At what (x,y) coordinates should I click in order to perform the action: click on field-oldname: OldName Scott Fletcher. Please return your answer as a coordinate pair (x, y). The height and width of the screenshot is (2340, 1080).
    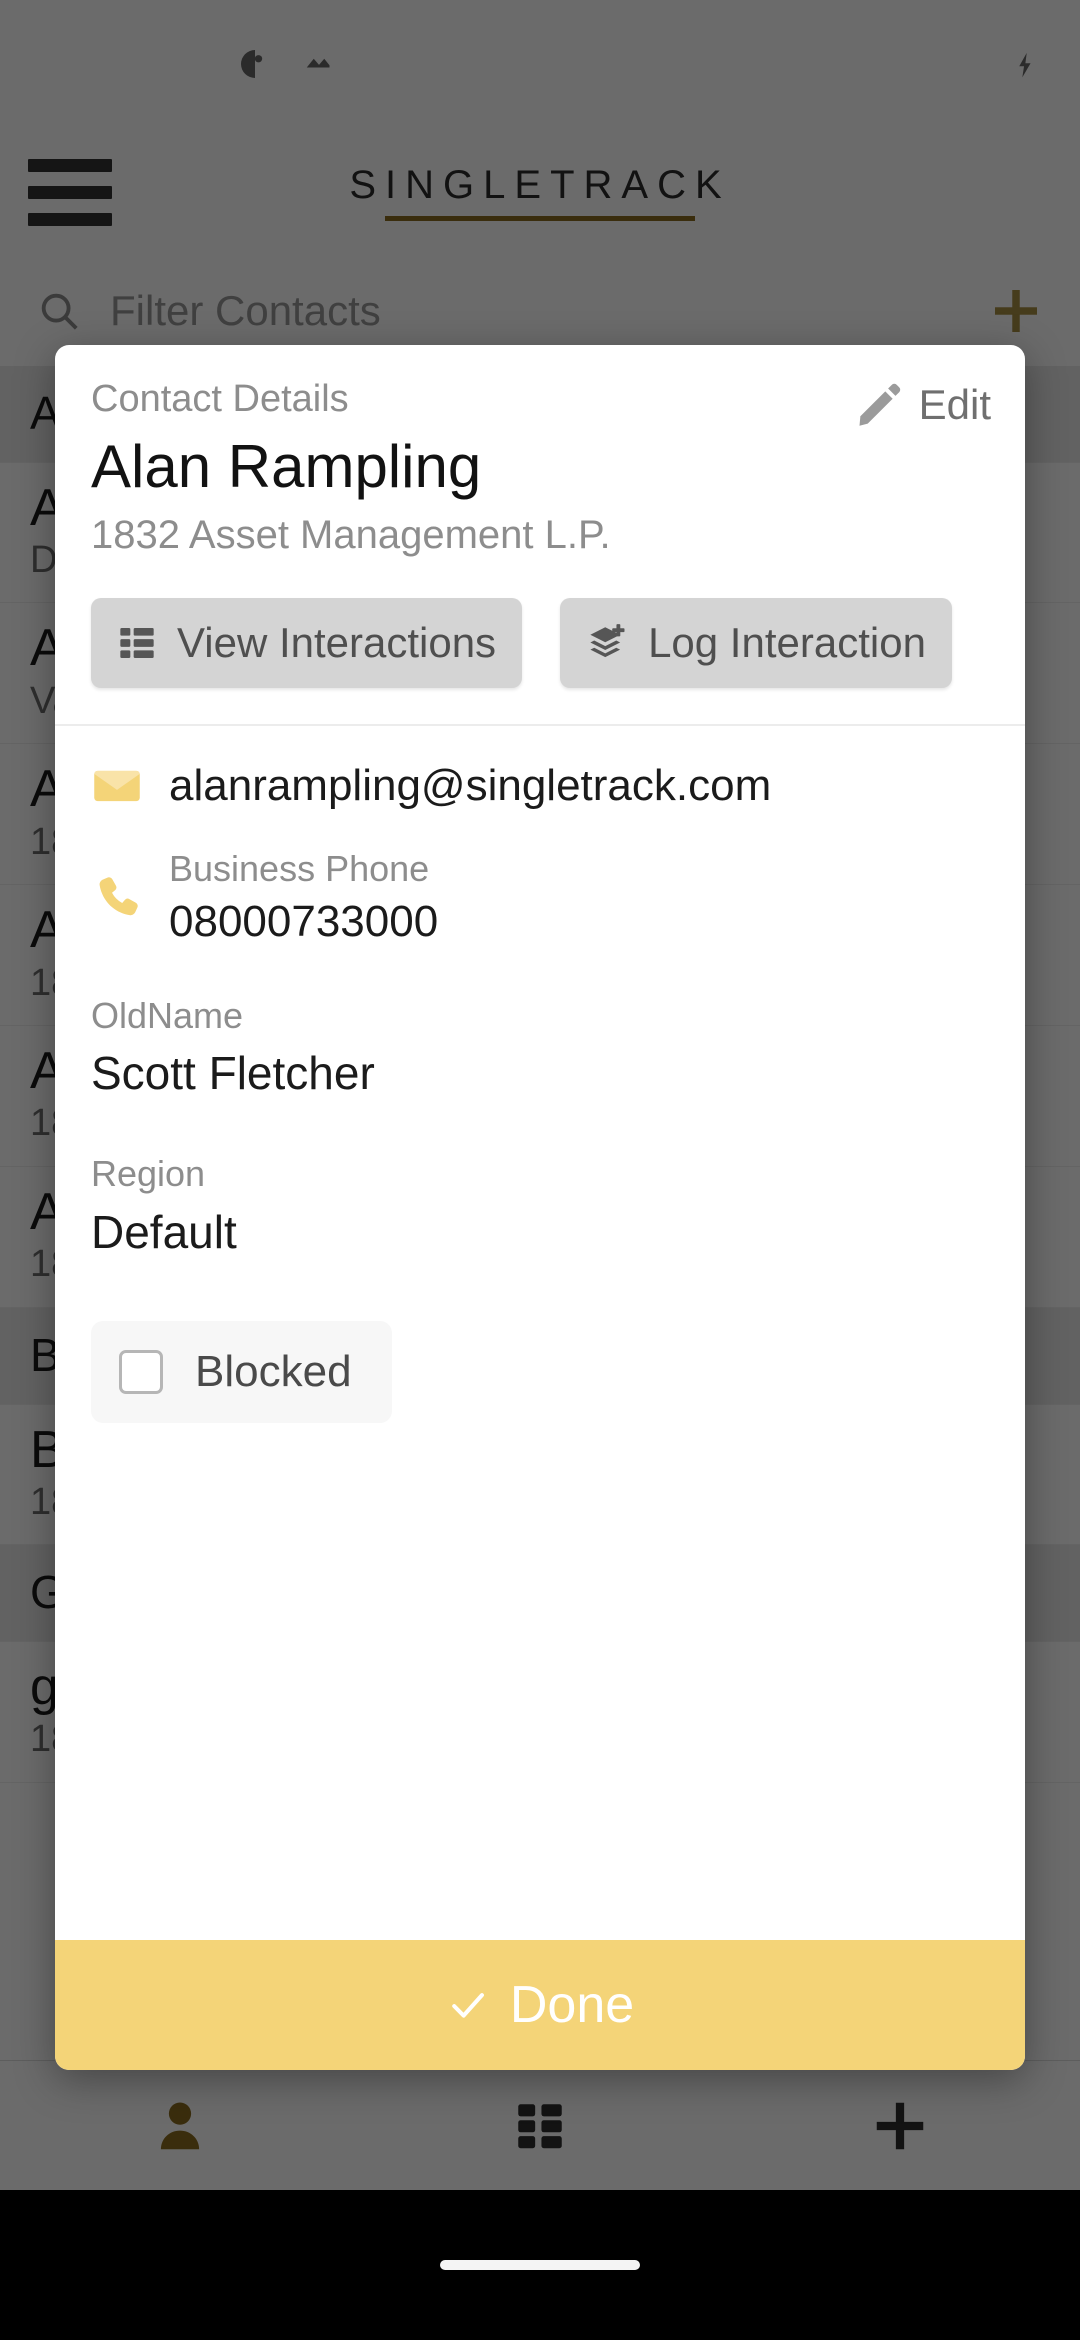
    Looking at the image, I should click on (540, 1048).